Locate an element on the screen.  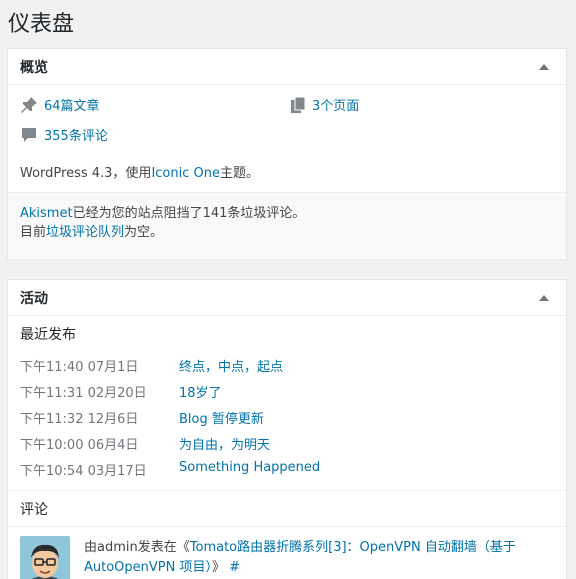
at-a-glance-title: 概览 is located at coordinates (34, 67).